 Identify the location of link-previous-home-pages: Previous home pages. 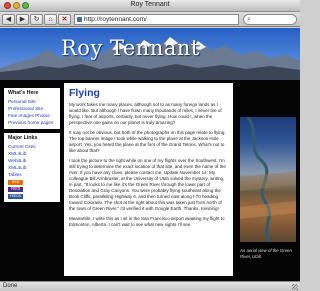
(32, 122).